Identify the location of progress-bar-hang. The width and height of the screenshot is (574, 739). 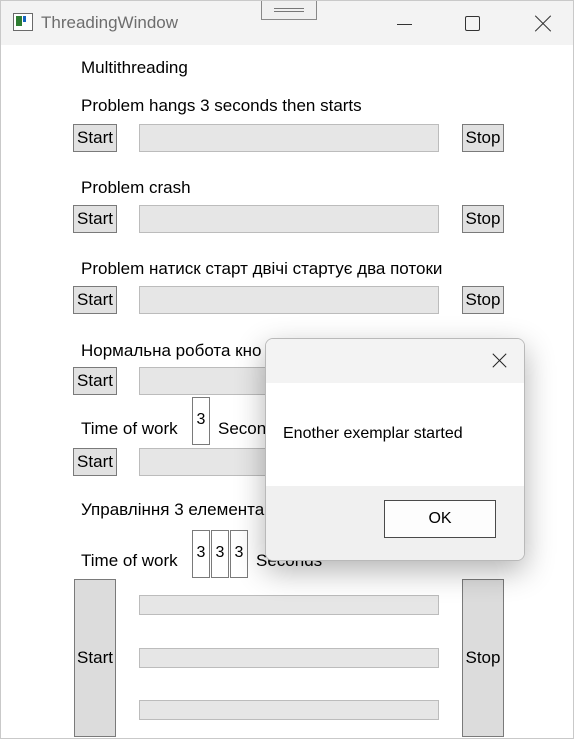
(289, 138).